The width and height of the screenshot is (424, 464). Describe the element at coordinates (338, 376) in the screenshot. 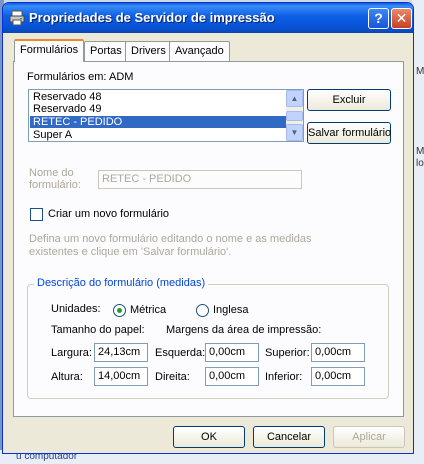

I see `bottom-margin-field: 0,00cm` at that location.